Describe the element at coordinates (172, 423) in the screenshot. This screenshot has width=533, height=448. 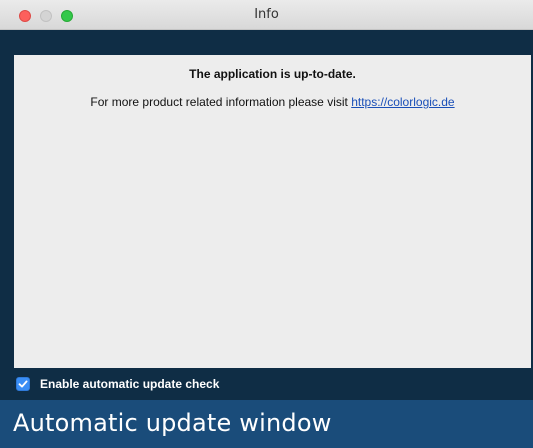
I see `caption-text: Automatic update window` at that location.